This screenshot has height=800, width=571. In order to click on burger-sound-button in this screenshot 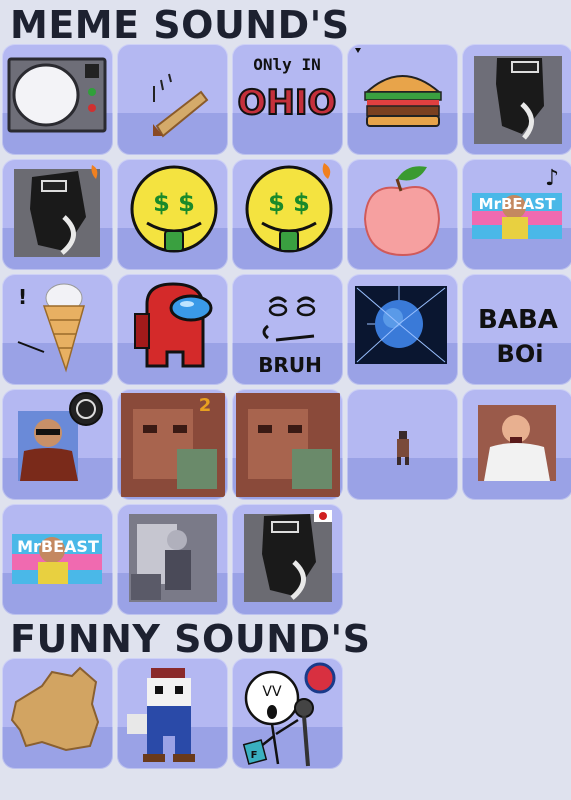, I will do `click(402, 99)`.